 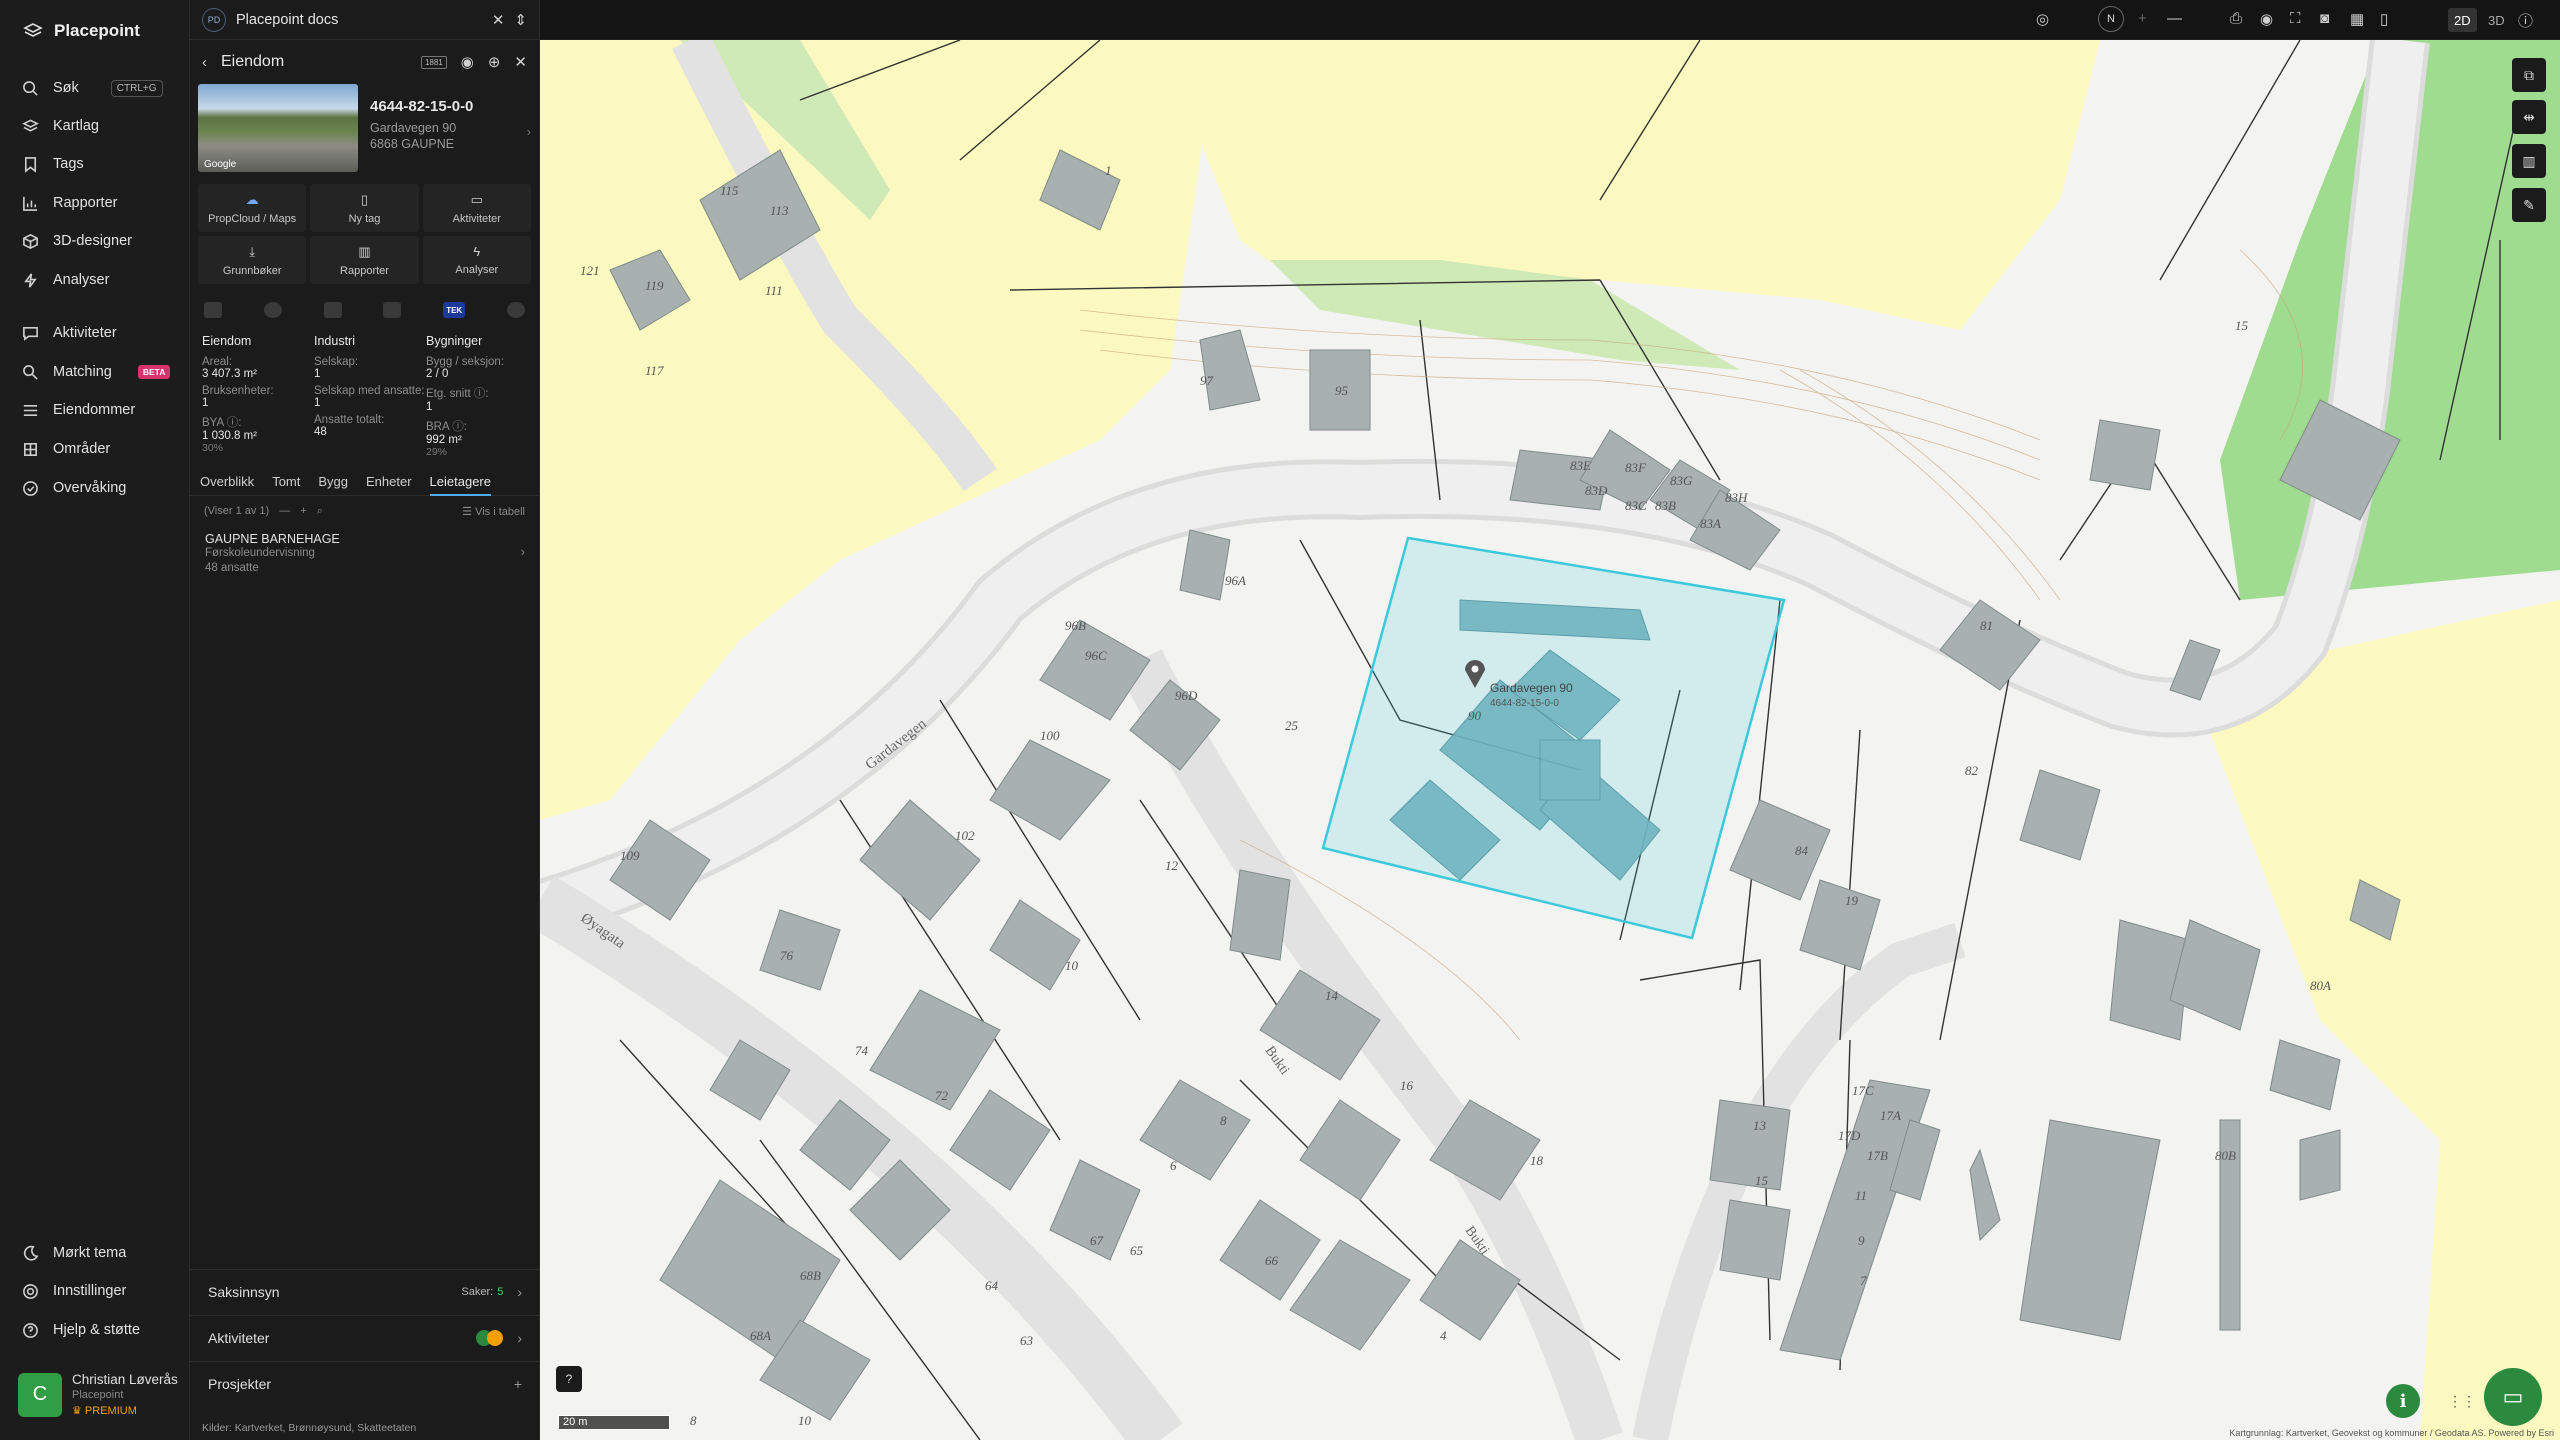 I want to click on zoom-in-icon: +, so click(x=2142, y=18).